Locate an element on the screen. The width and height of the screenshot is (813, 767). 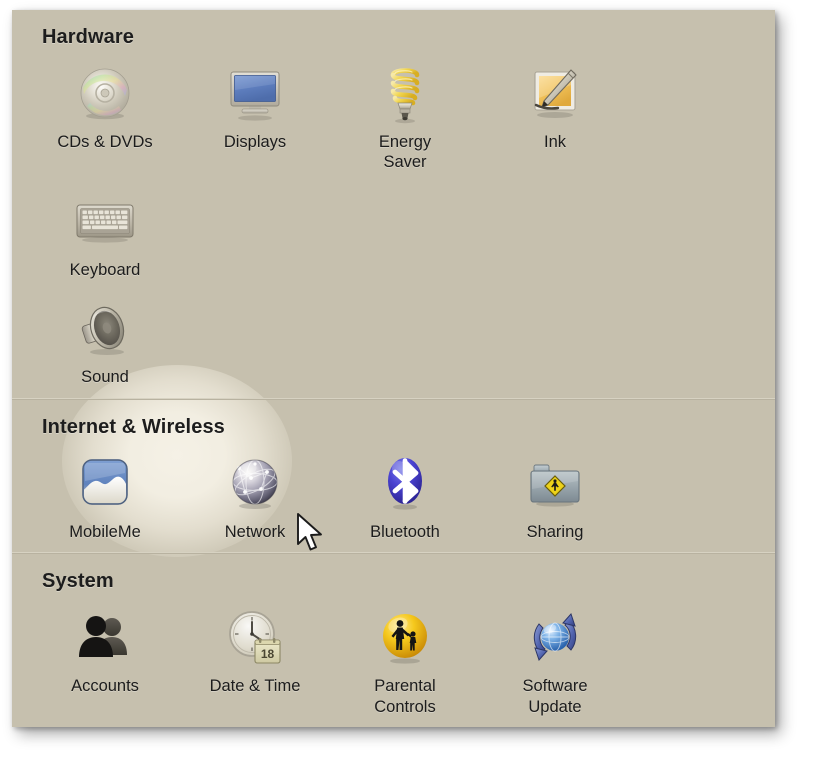
calendar-day-number: 18 is located at coordinates (268, 654).